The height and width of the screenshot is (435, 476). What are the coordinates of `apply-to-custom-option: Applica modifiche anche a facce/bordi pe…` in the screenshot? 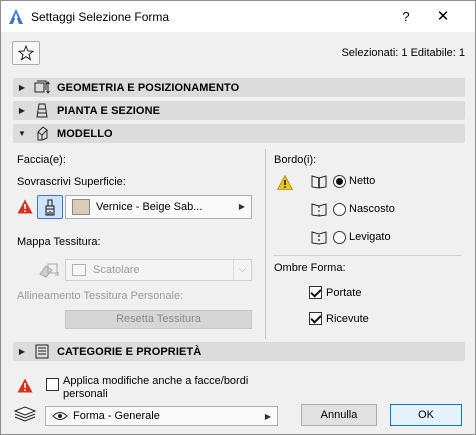 It's located at (147, 388).